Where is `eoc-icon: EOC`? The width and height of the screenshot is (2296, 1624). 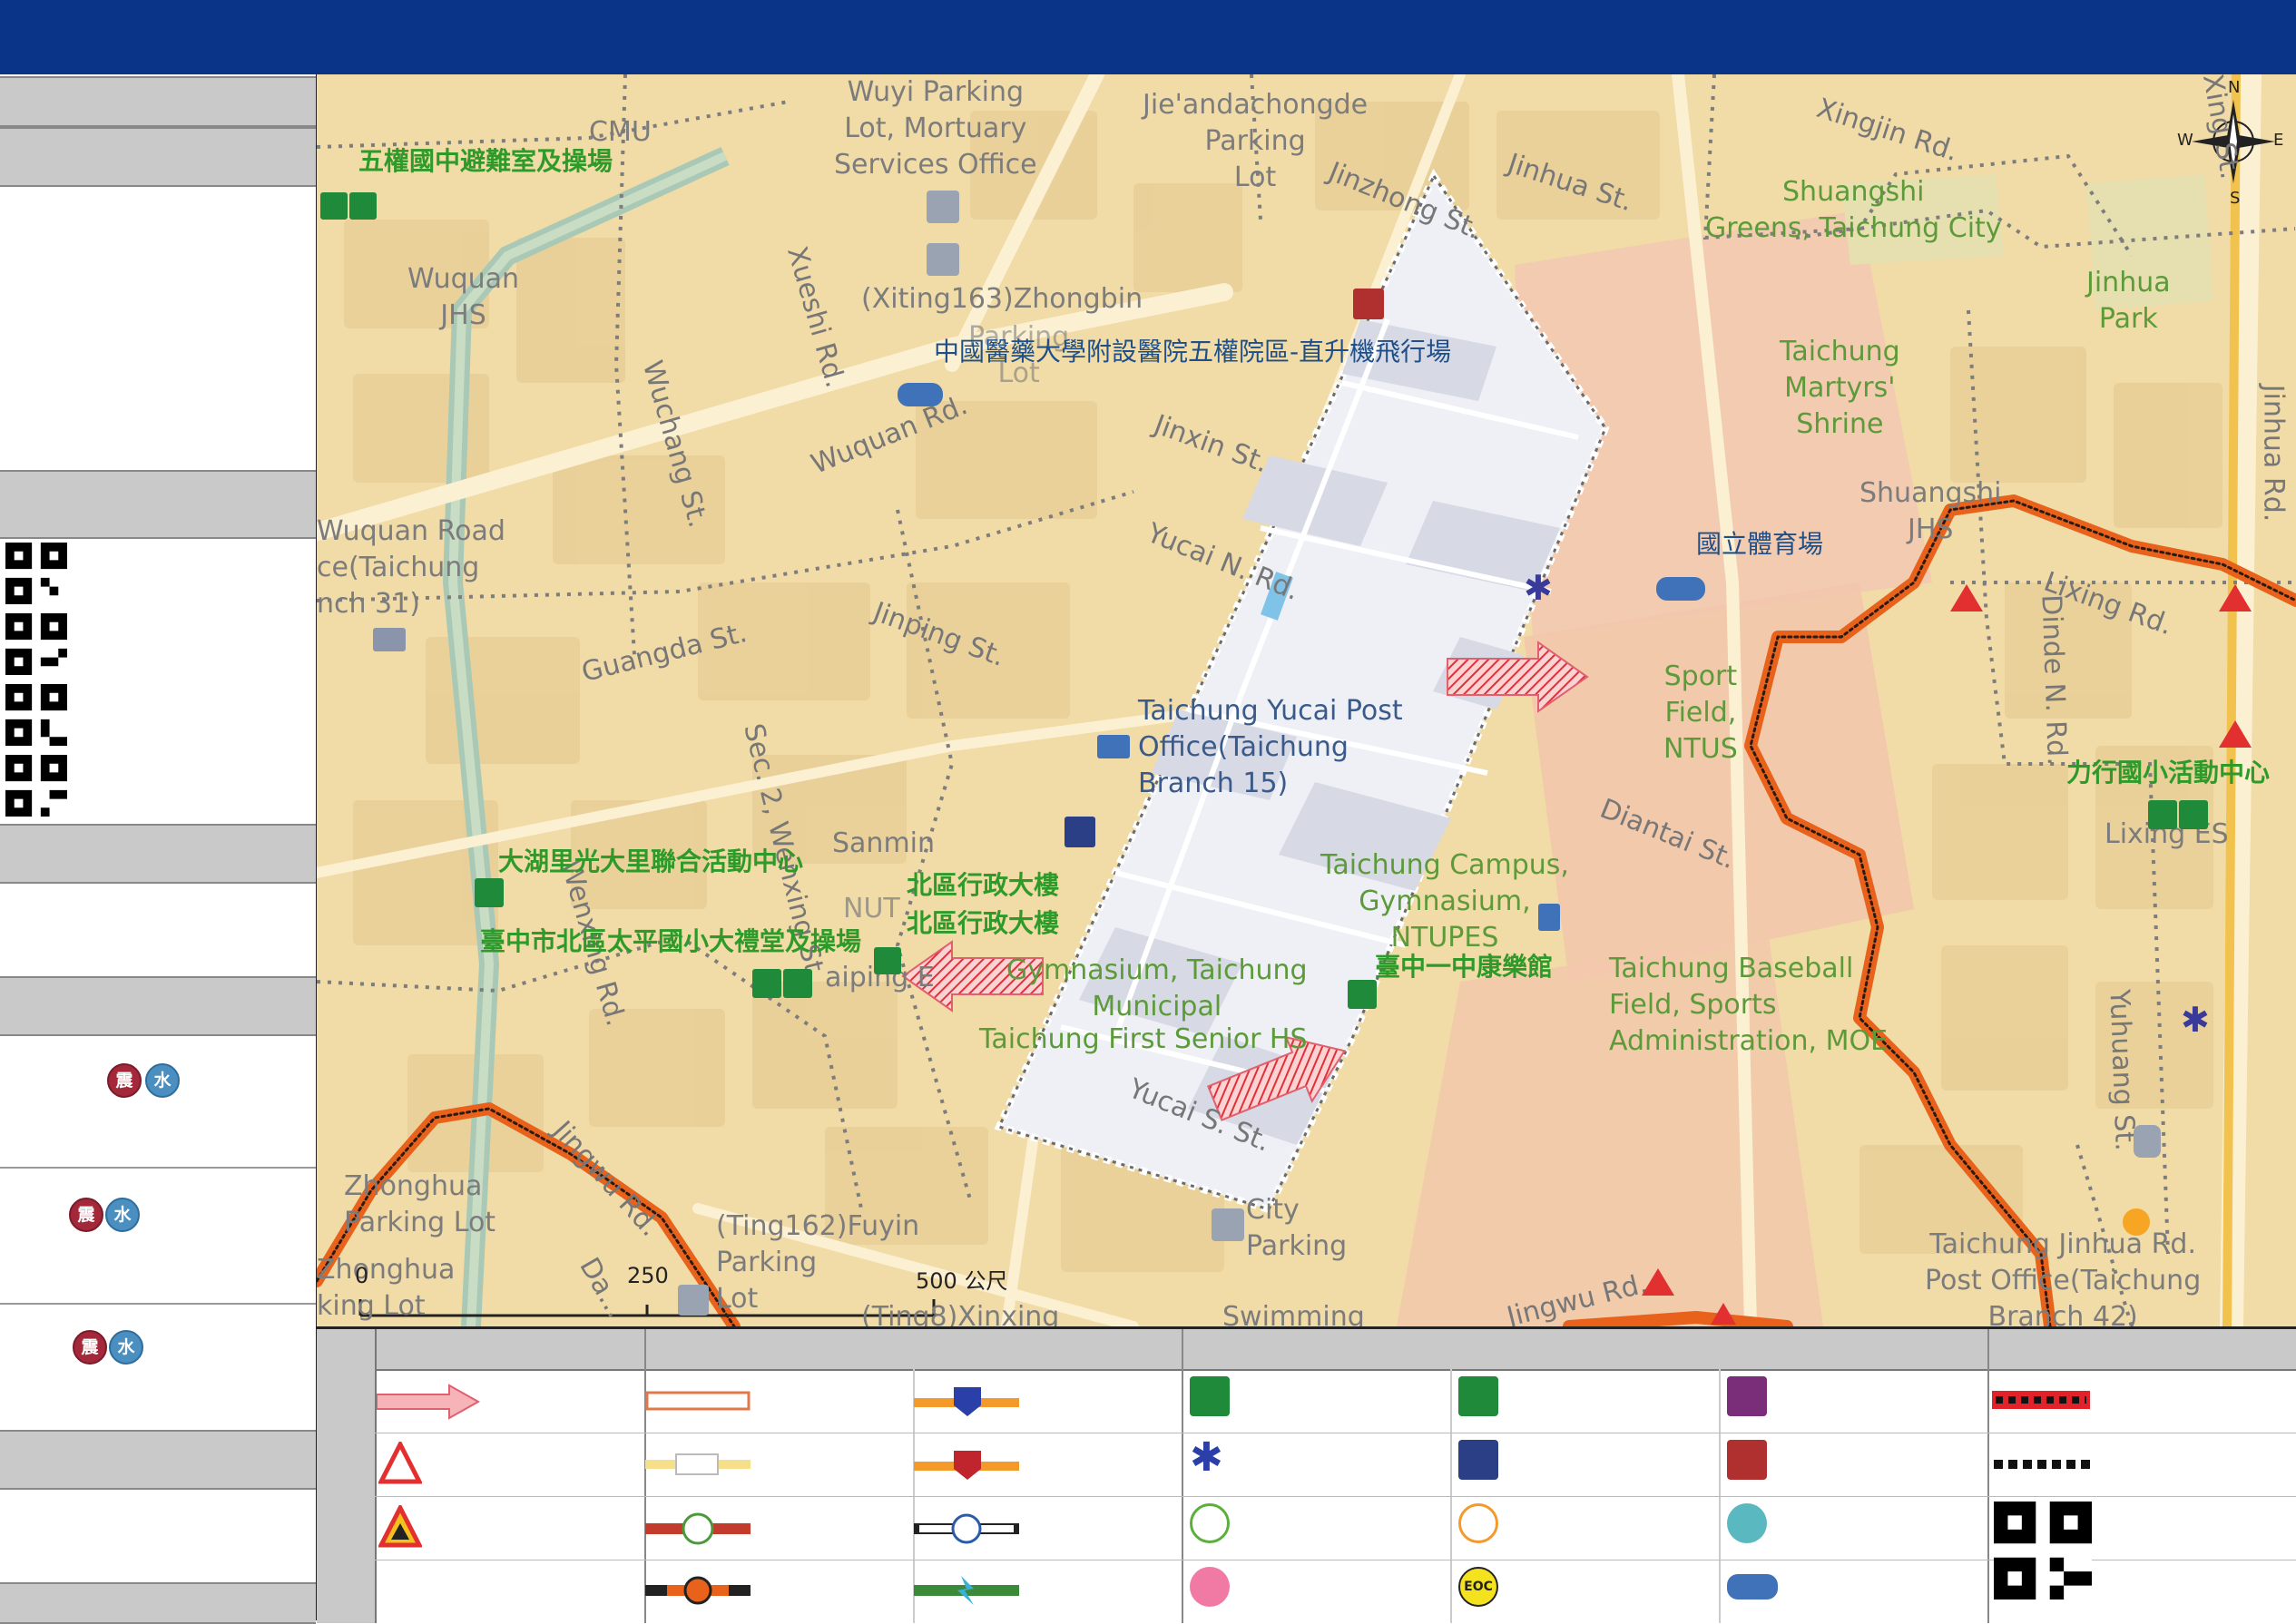 eoc-icon: EOC is located at coordinates (1478, 1587).